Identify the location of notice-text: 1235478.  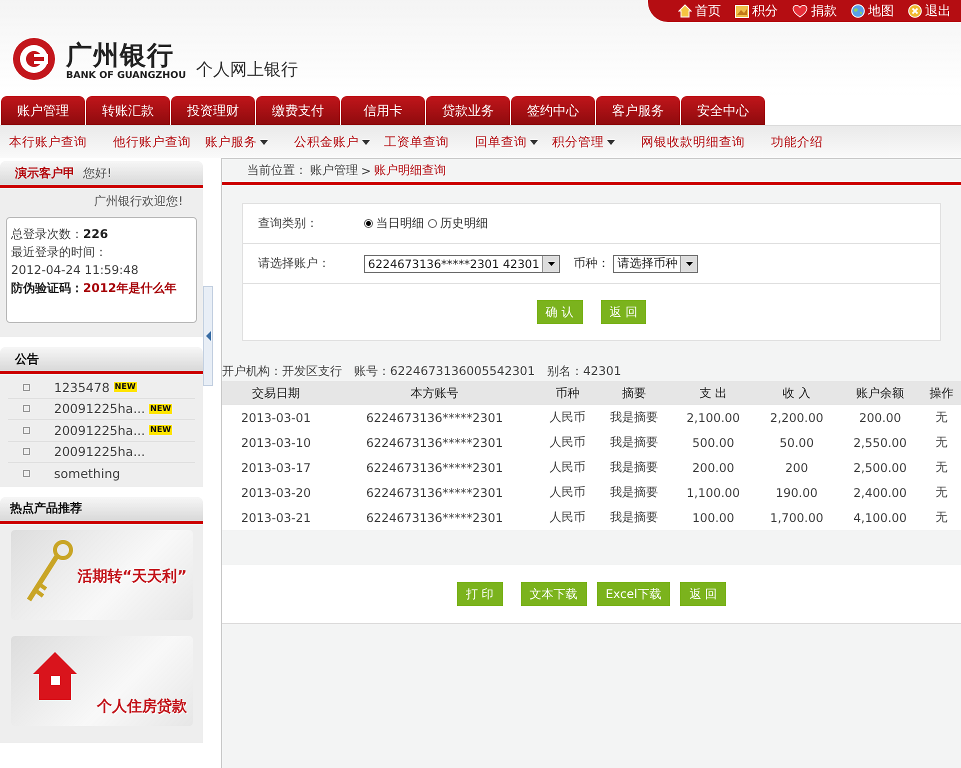
(82, 387).